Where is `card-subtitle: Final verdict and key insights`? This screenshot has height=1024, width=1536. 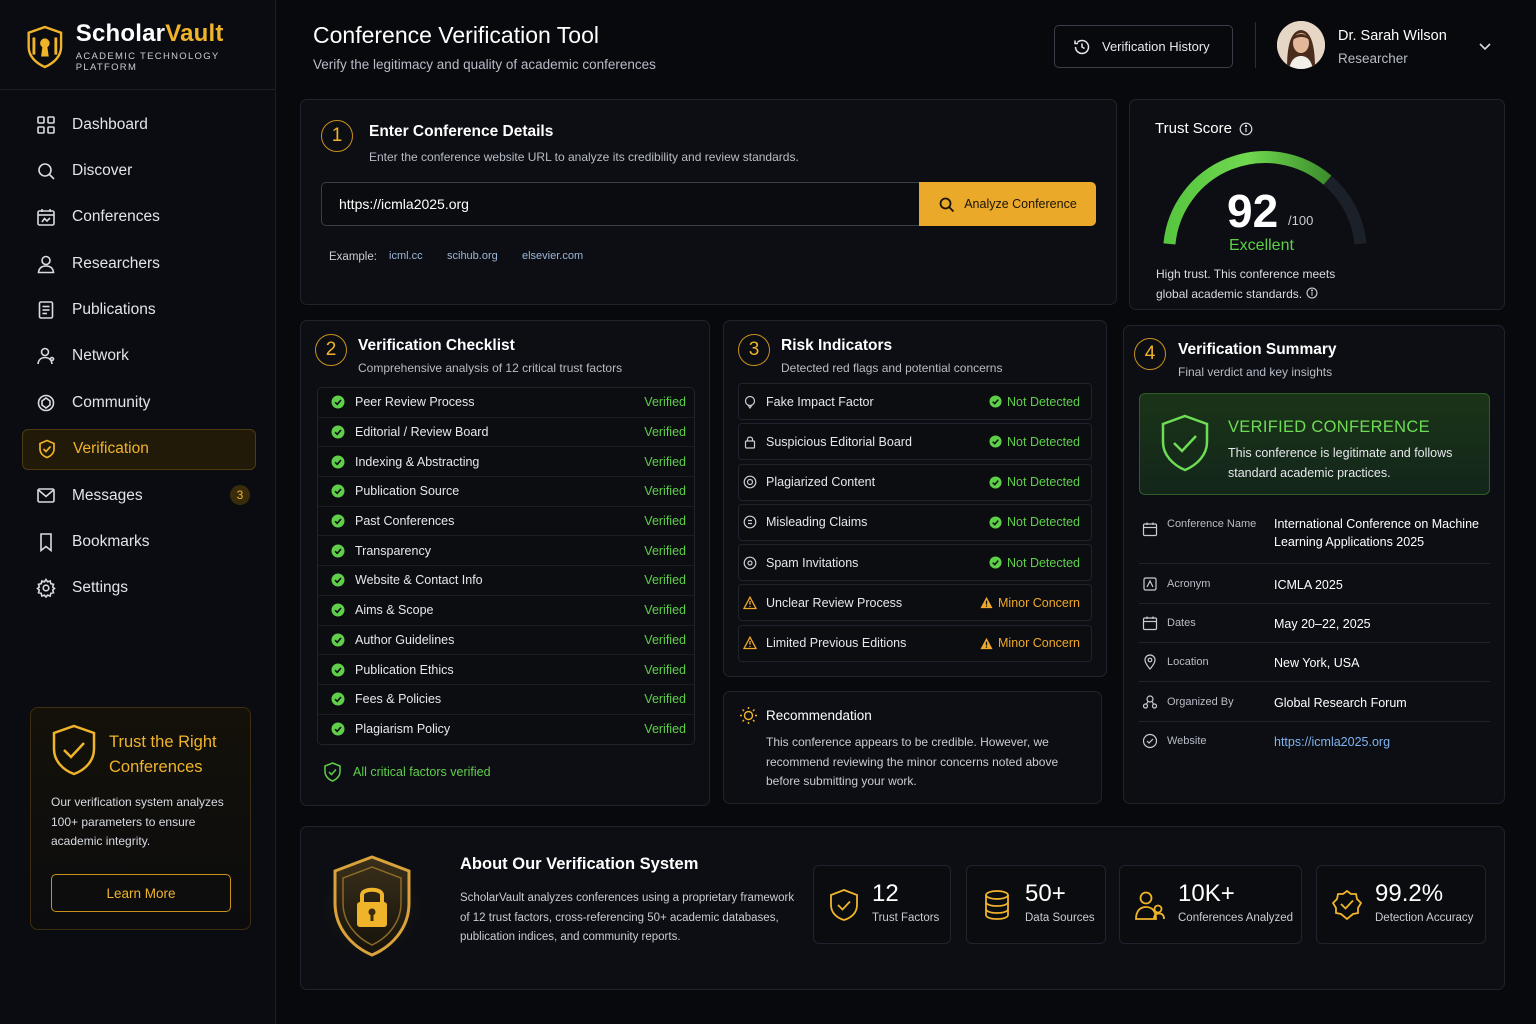
card-subtitle: Final verdict and key insights is located at coordinates (1255, 372).